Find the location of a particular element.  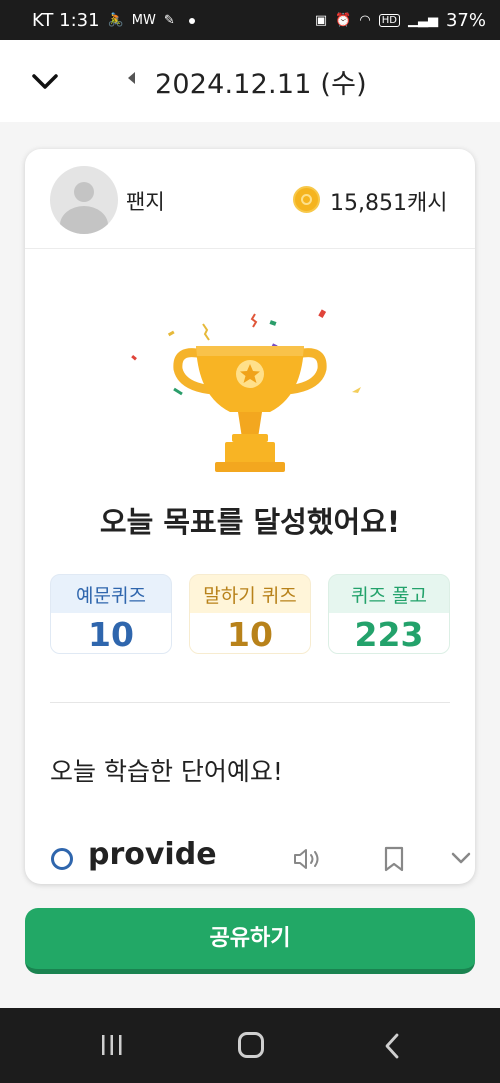

status-time: KT 1:31 is located at coordinates (66, 20).